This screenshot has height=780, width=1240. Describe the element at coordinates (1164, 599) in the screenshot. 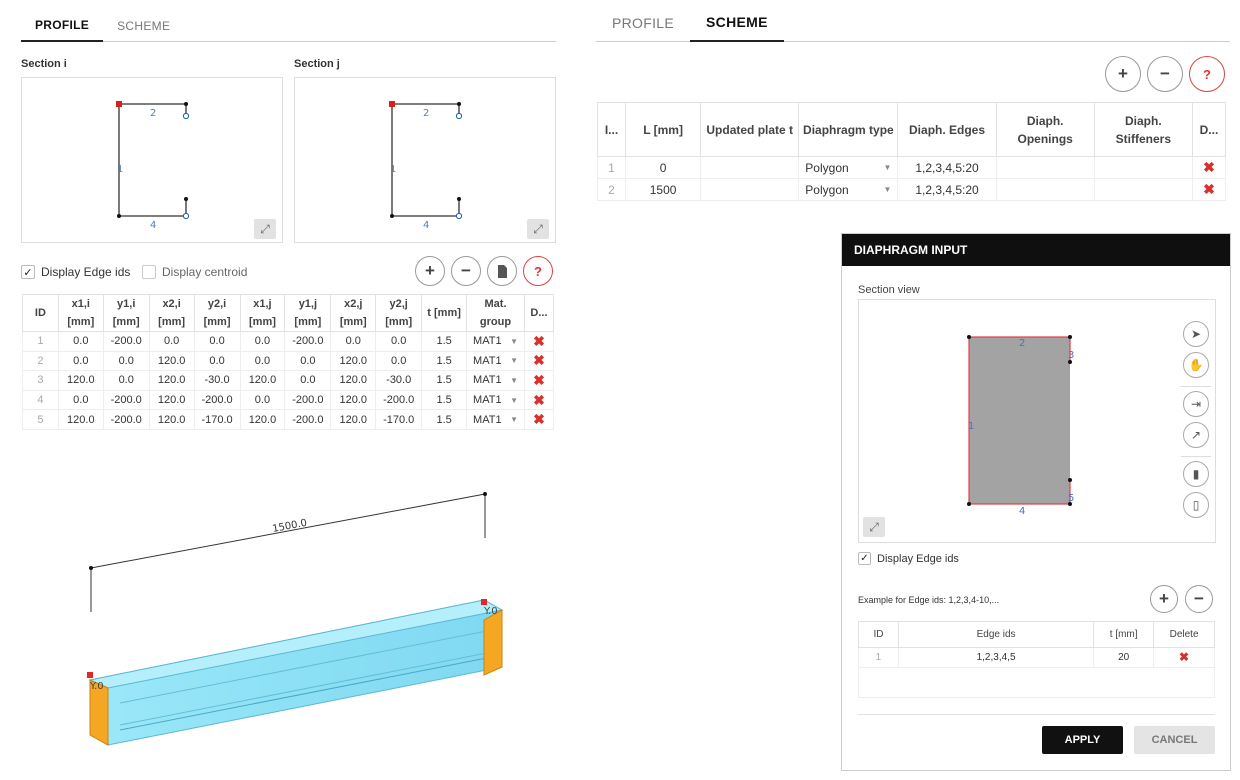

I see `add-diaphragm-edge-button: +` at that location.